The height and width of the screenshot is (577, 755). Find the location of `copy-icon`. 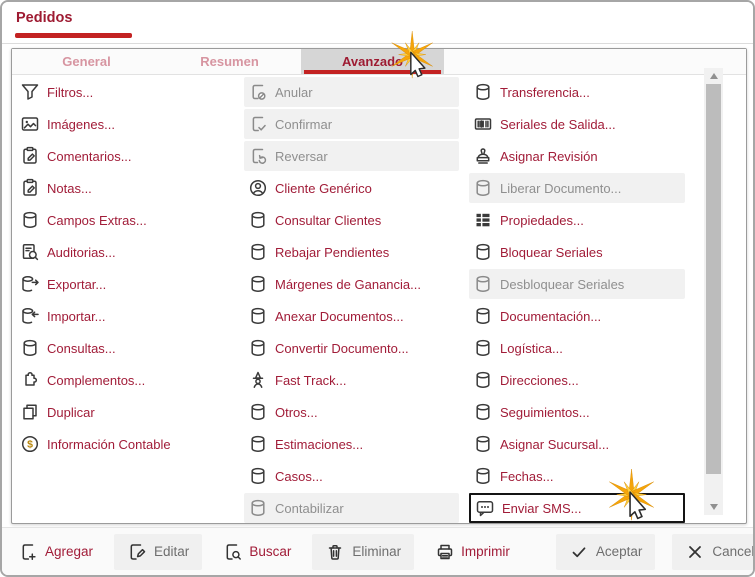

copy-icon is located at coordinates (30, 412).